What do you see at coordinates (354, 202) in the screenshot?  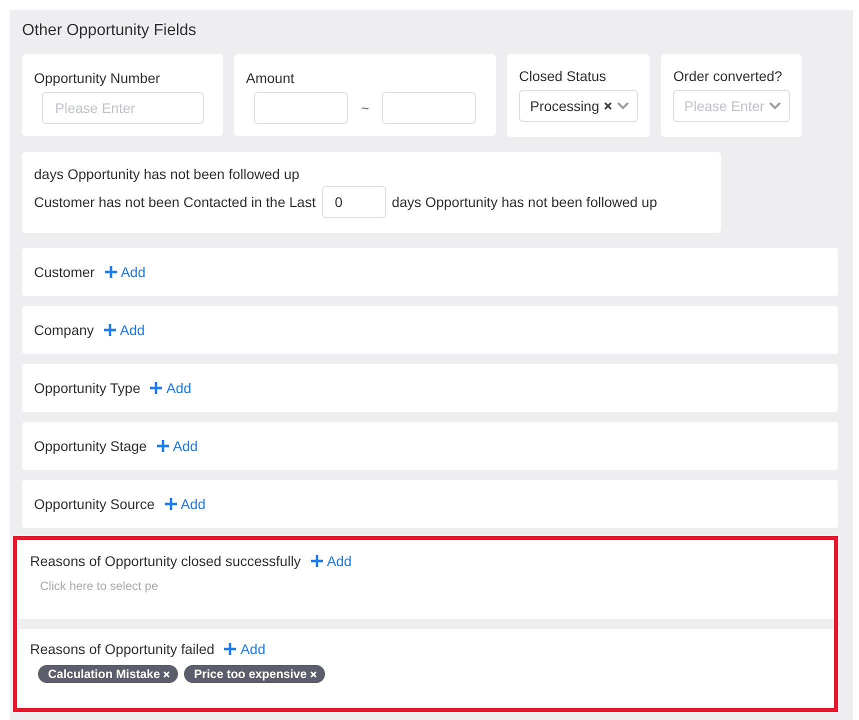 I see `days-input: 0` at bounding box center [354, 202].